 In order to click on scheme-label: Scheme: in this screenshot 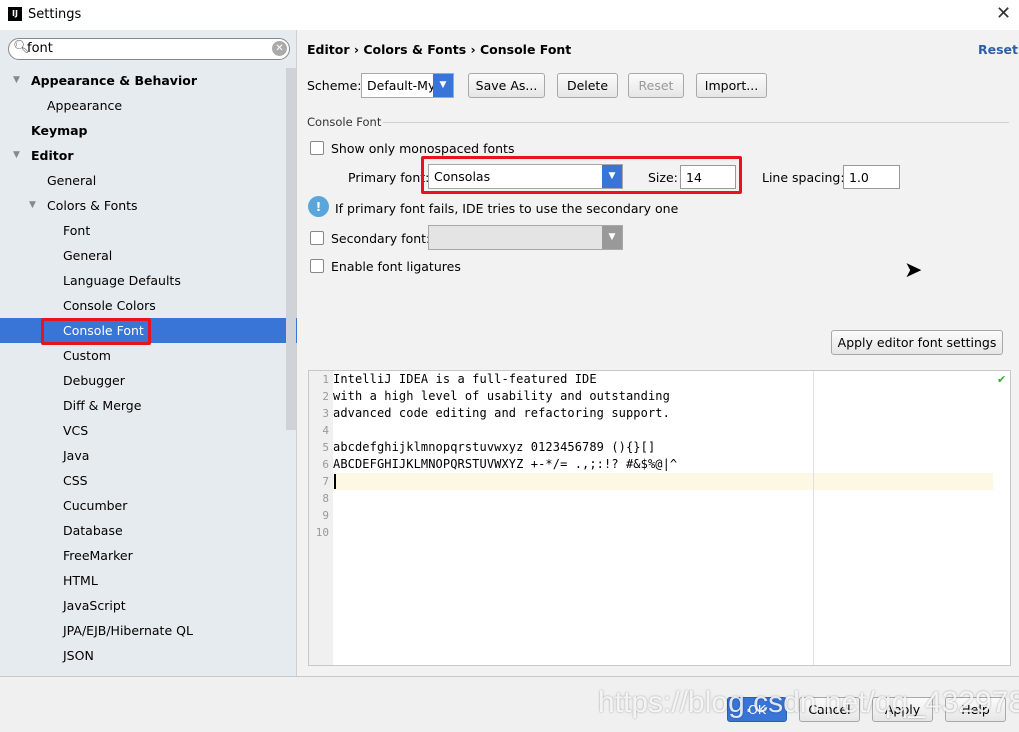, I will do `click(334, 85)`.